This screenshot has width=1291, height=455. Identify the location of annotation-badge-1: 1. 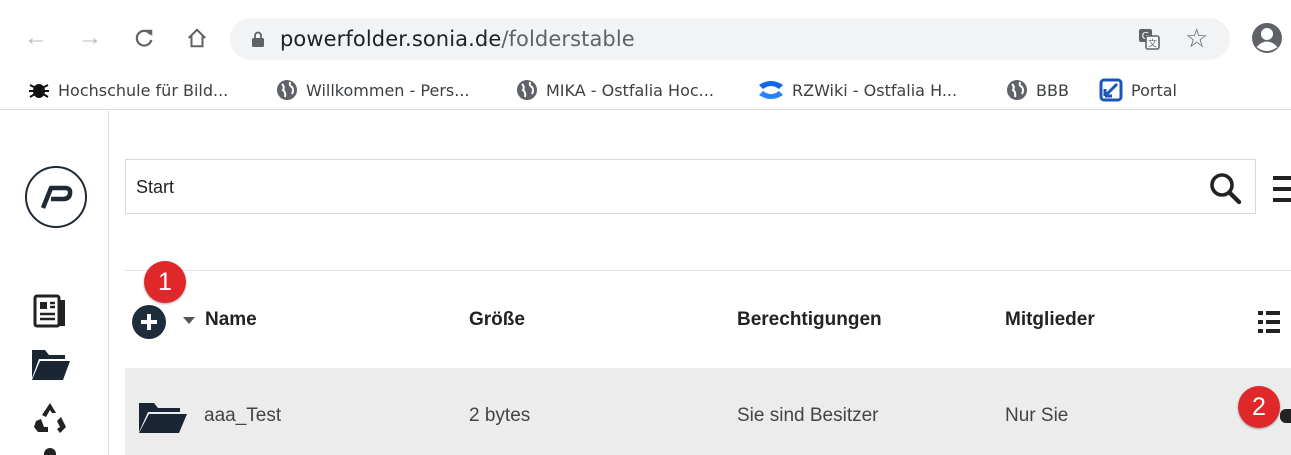
(165, 282).